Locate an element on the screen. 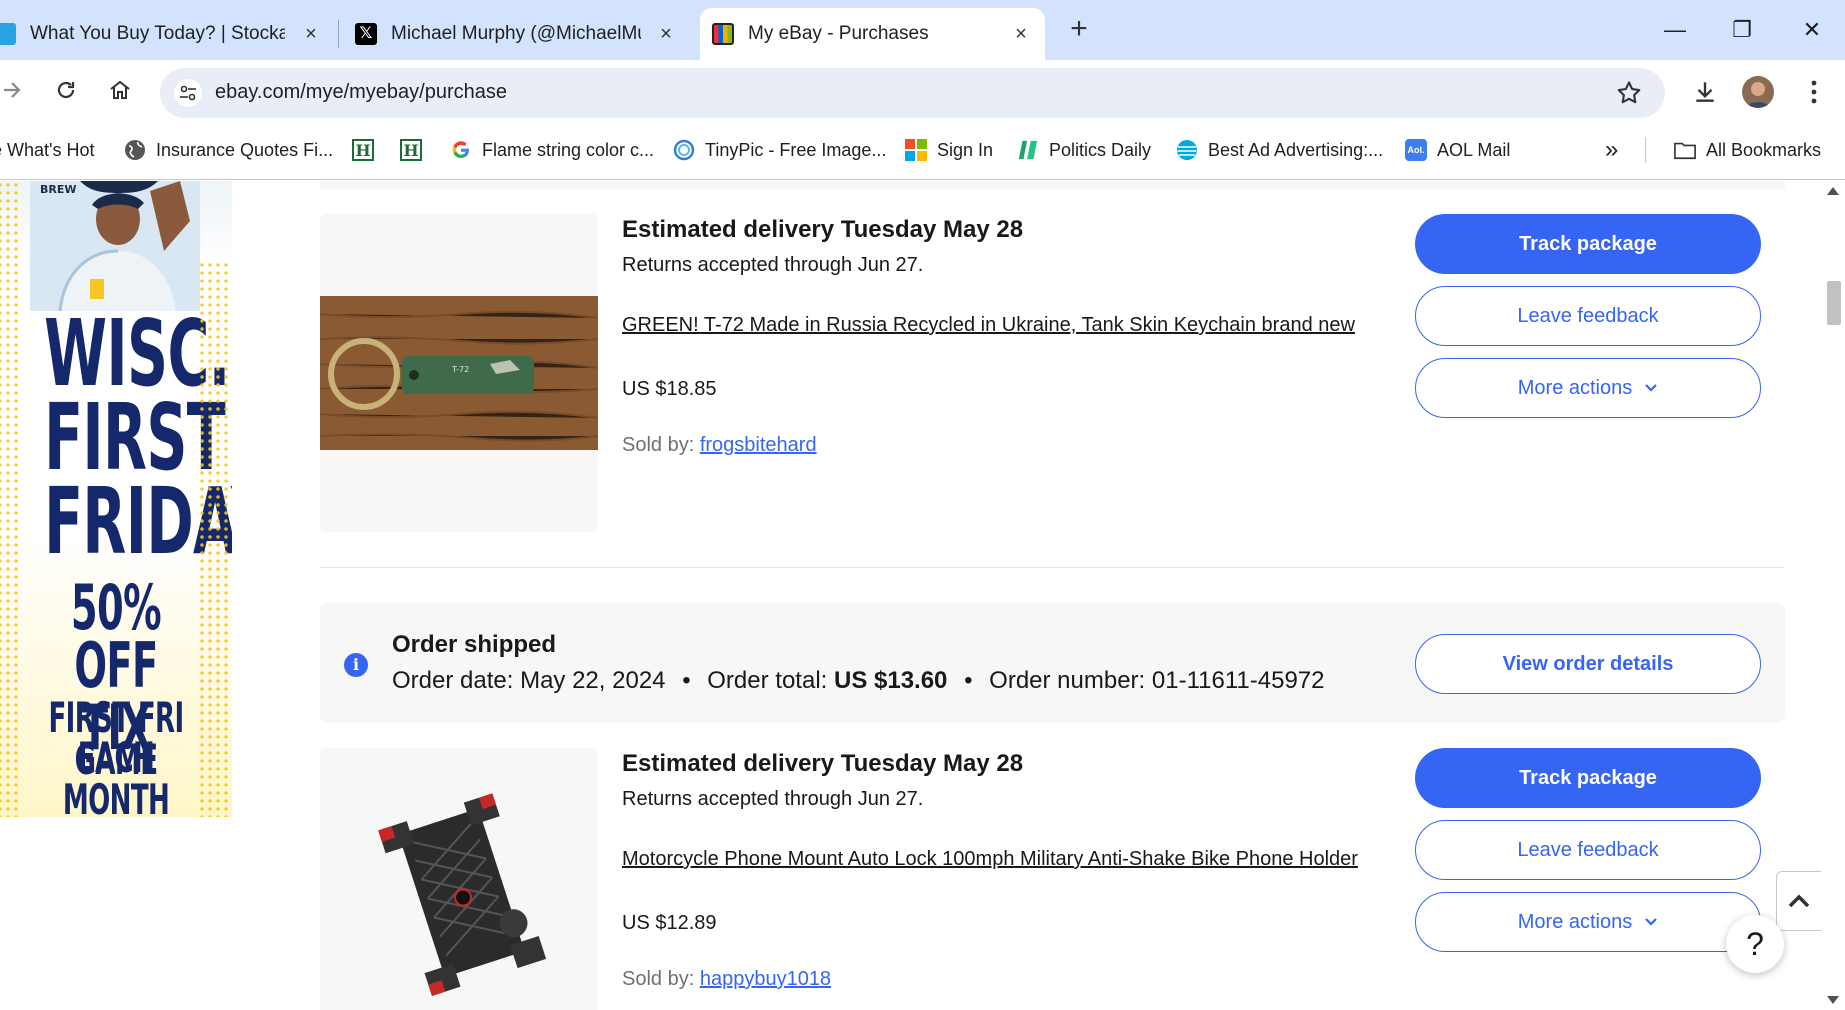 The width and height of the screenshot is (1845, 1010). item-price: US $12.89 is located at coordinates (669, 923).